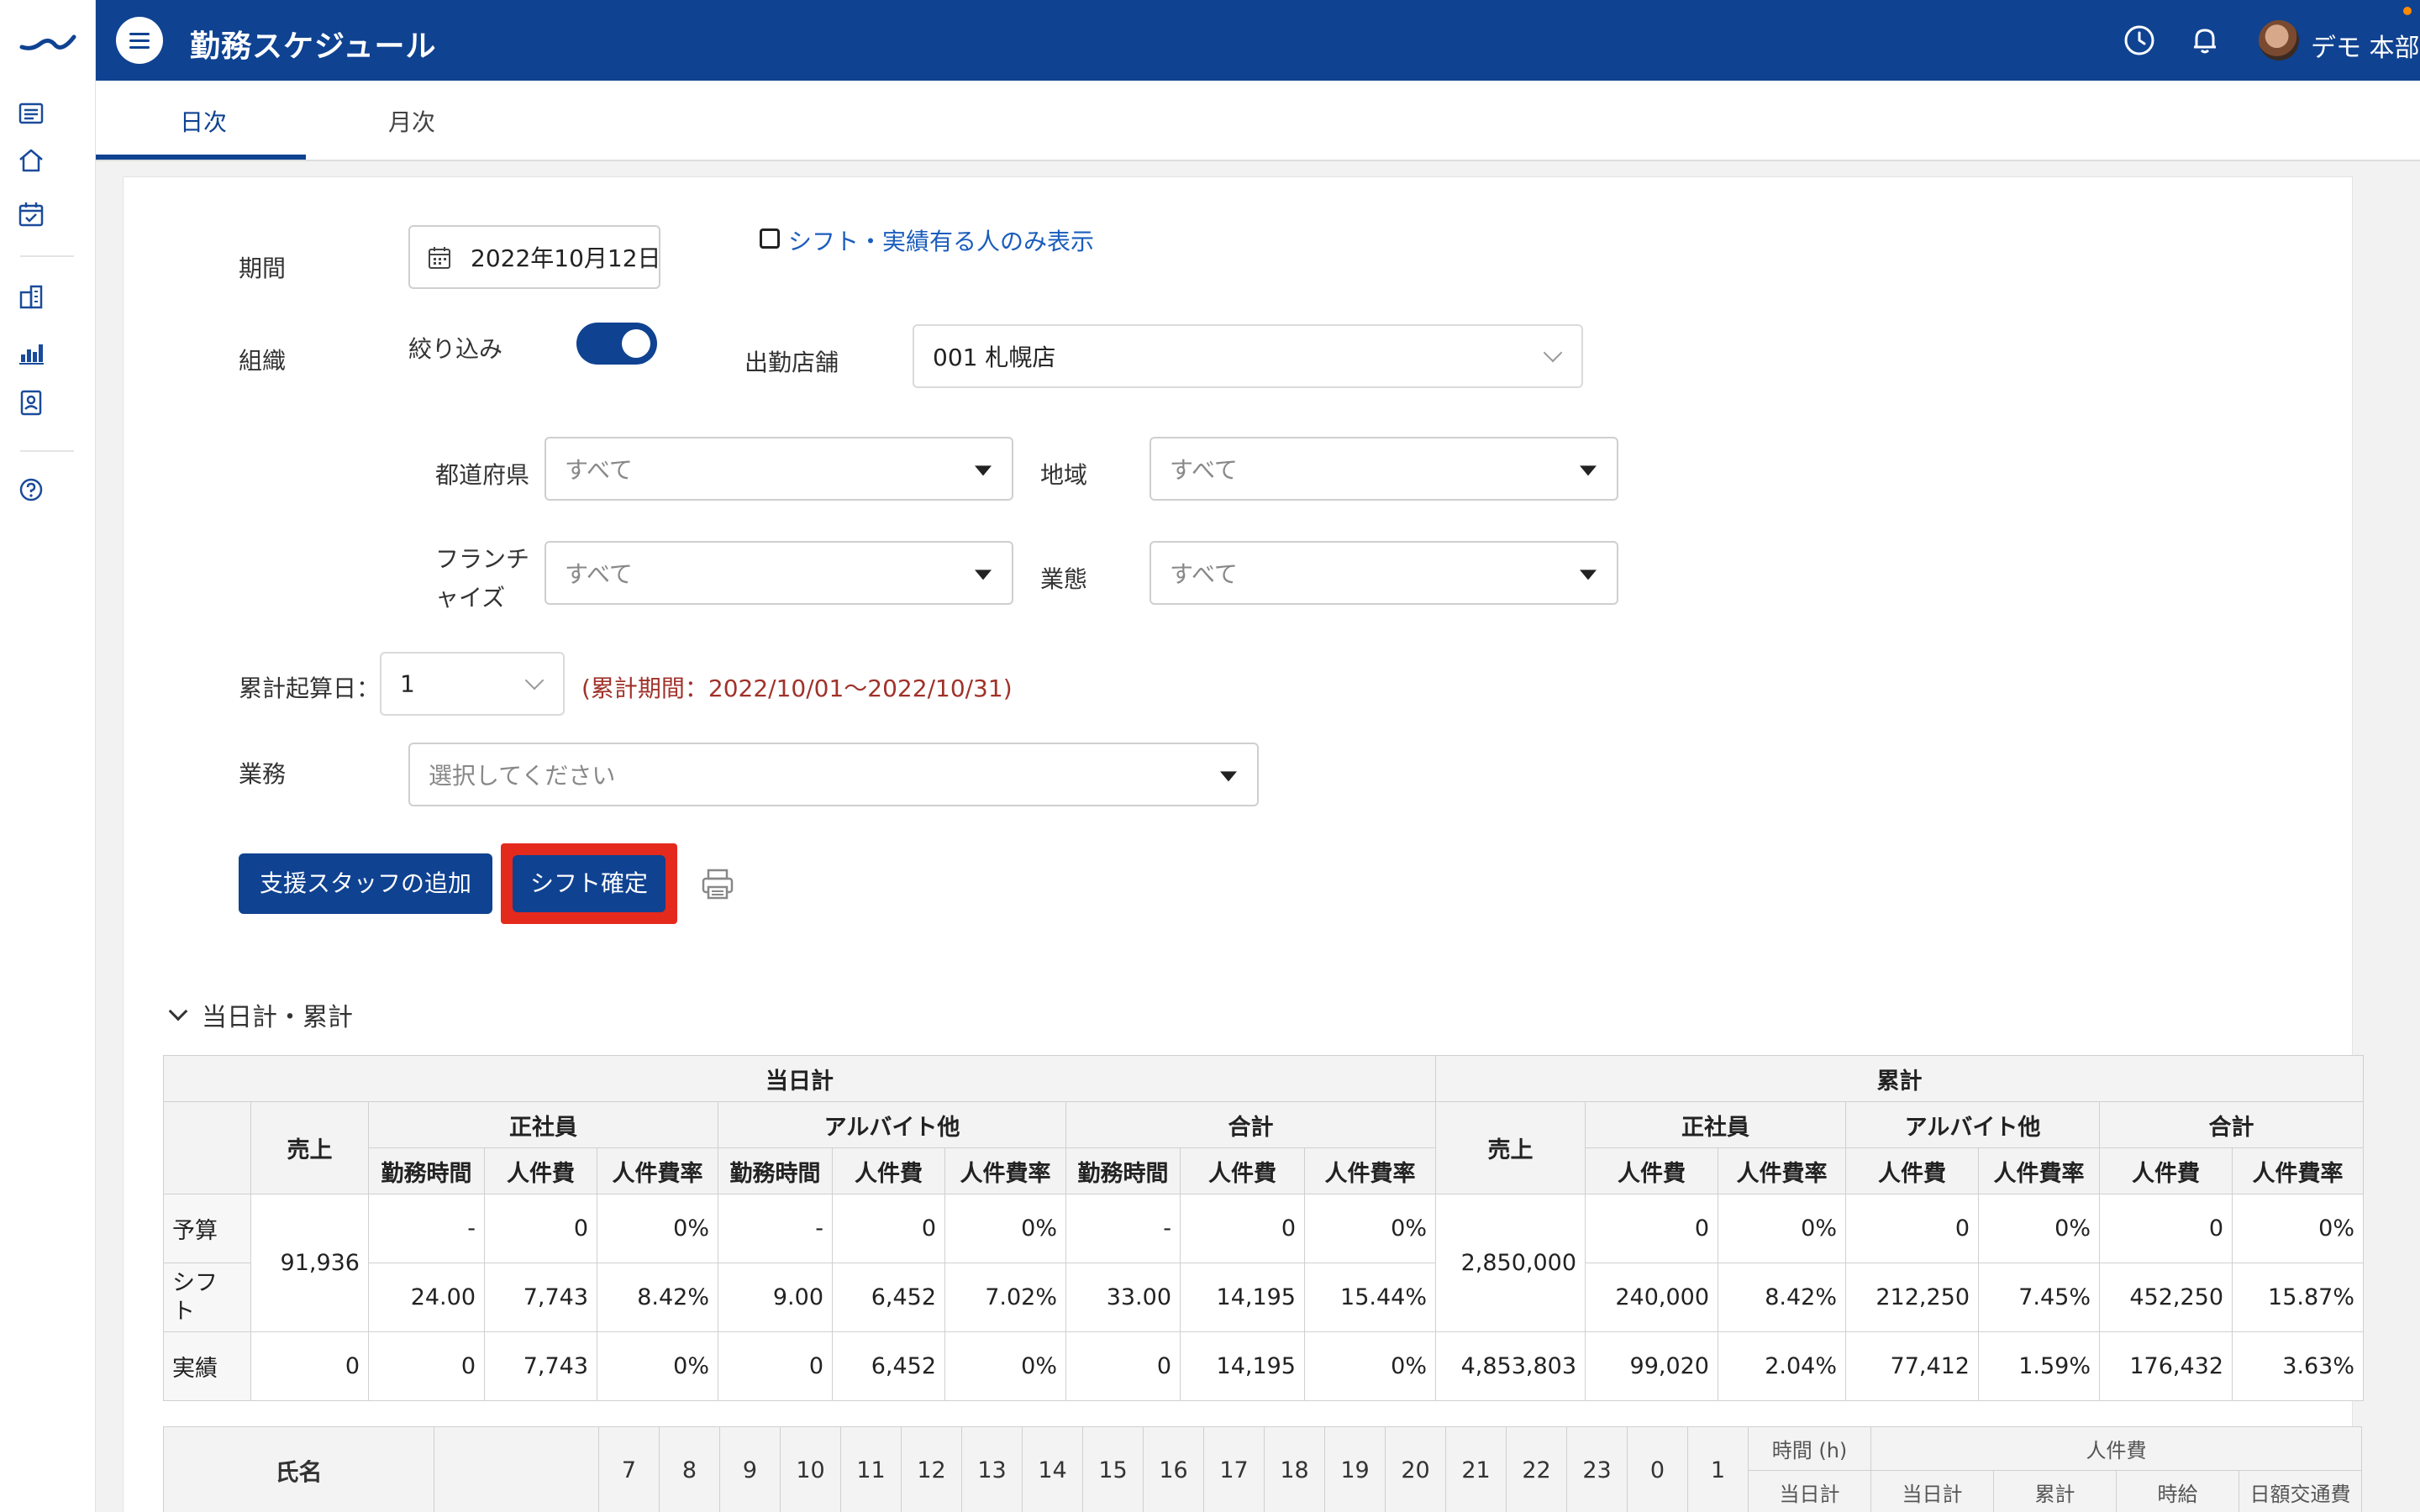  Describe the element at coordinates (2116, 1448) in the screenshot. I see `labor-cost-header: 人件費` at that location.